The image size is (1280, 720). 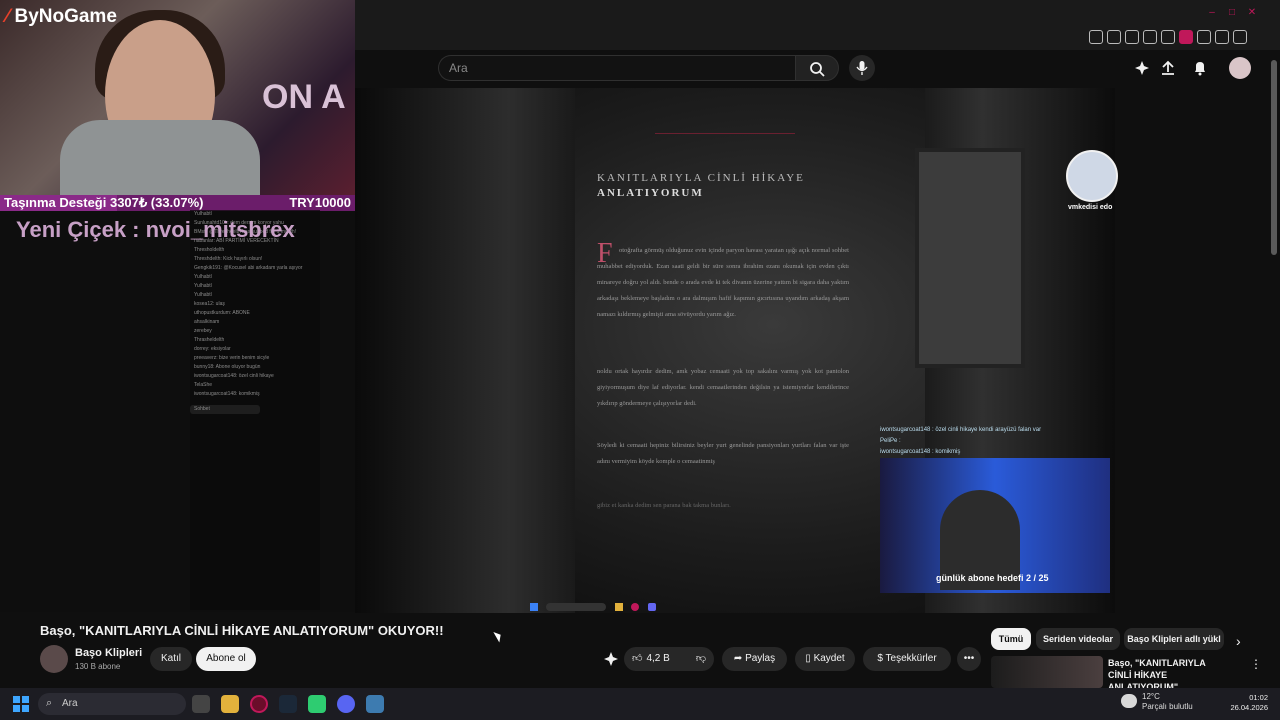 What do you see at coordinates (225, 409) in the screenshot?
I see `chat-send-input: Sohbet` at bounding box center [225, 409].